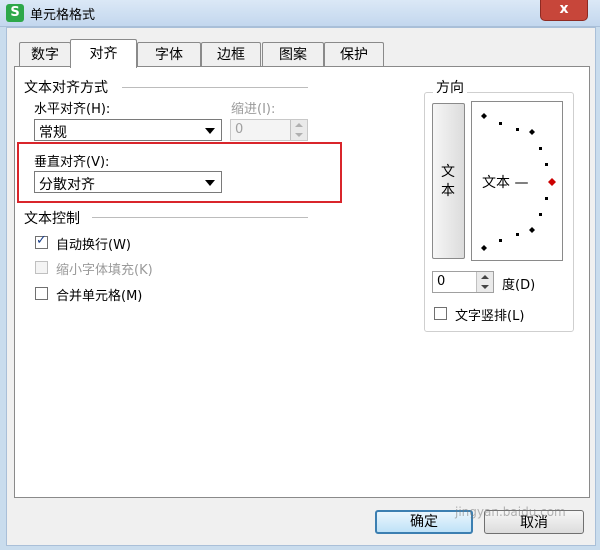  I want to click on orientation-dial: 文本 —, so click(517, 181).